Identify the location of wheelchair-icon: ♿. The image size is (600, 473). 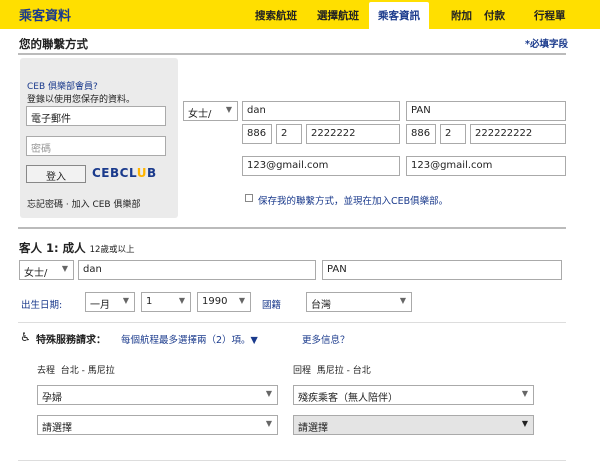
(25, 337).